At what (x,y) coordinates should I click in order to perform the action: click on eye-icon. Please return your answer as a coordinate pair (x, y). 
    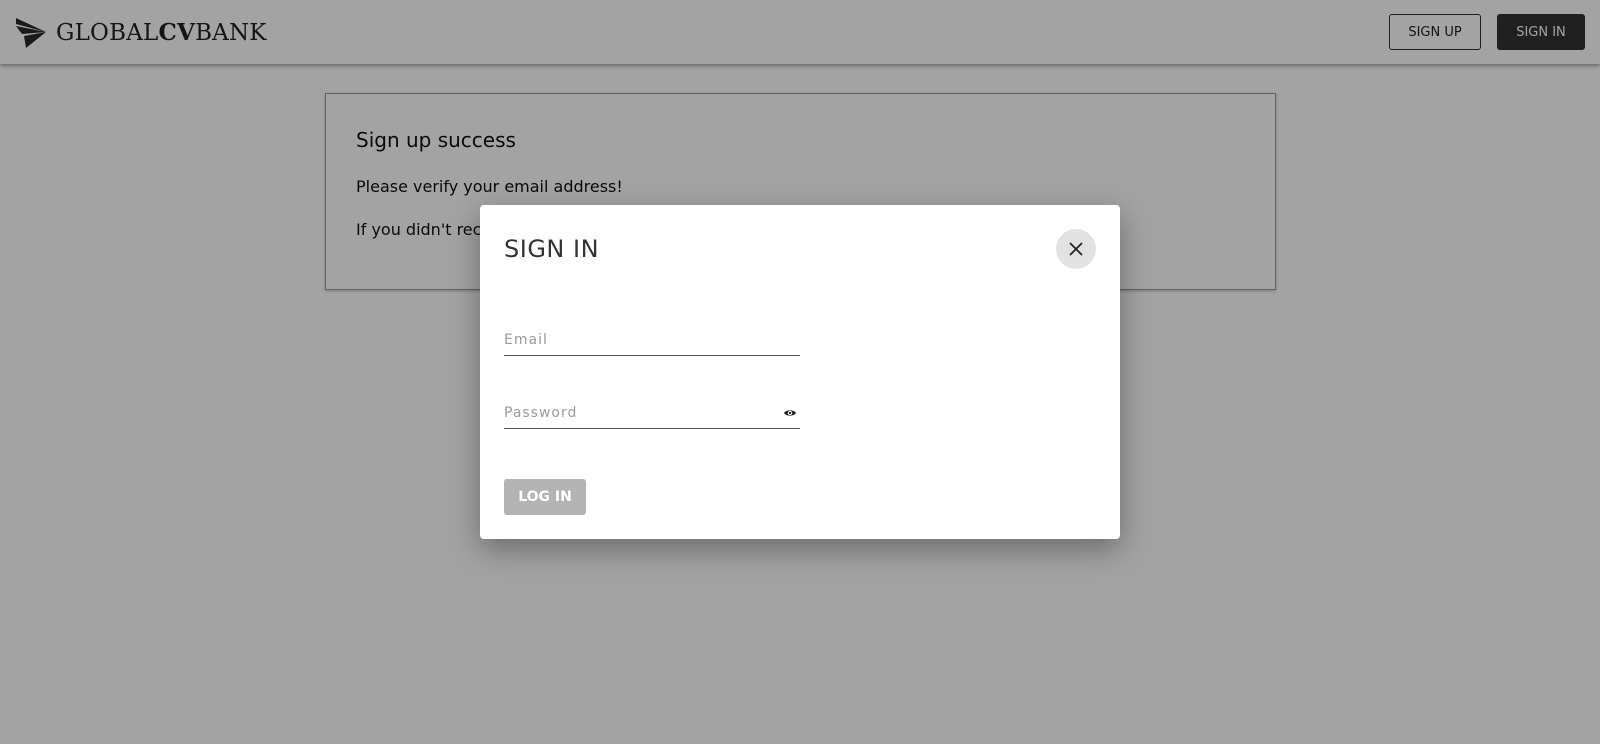
    Looking at the image, I should click on (790, 413).